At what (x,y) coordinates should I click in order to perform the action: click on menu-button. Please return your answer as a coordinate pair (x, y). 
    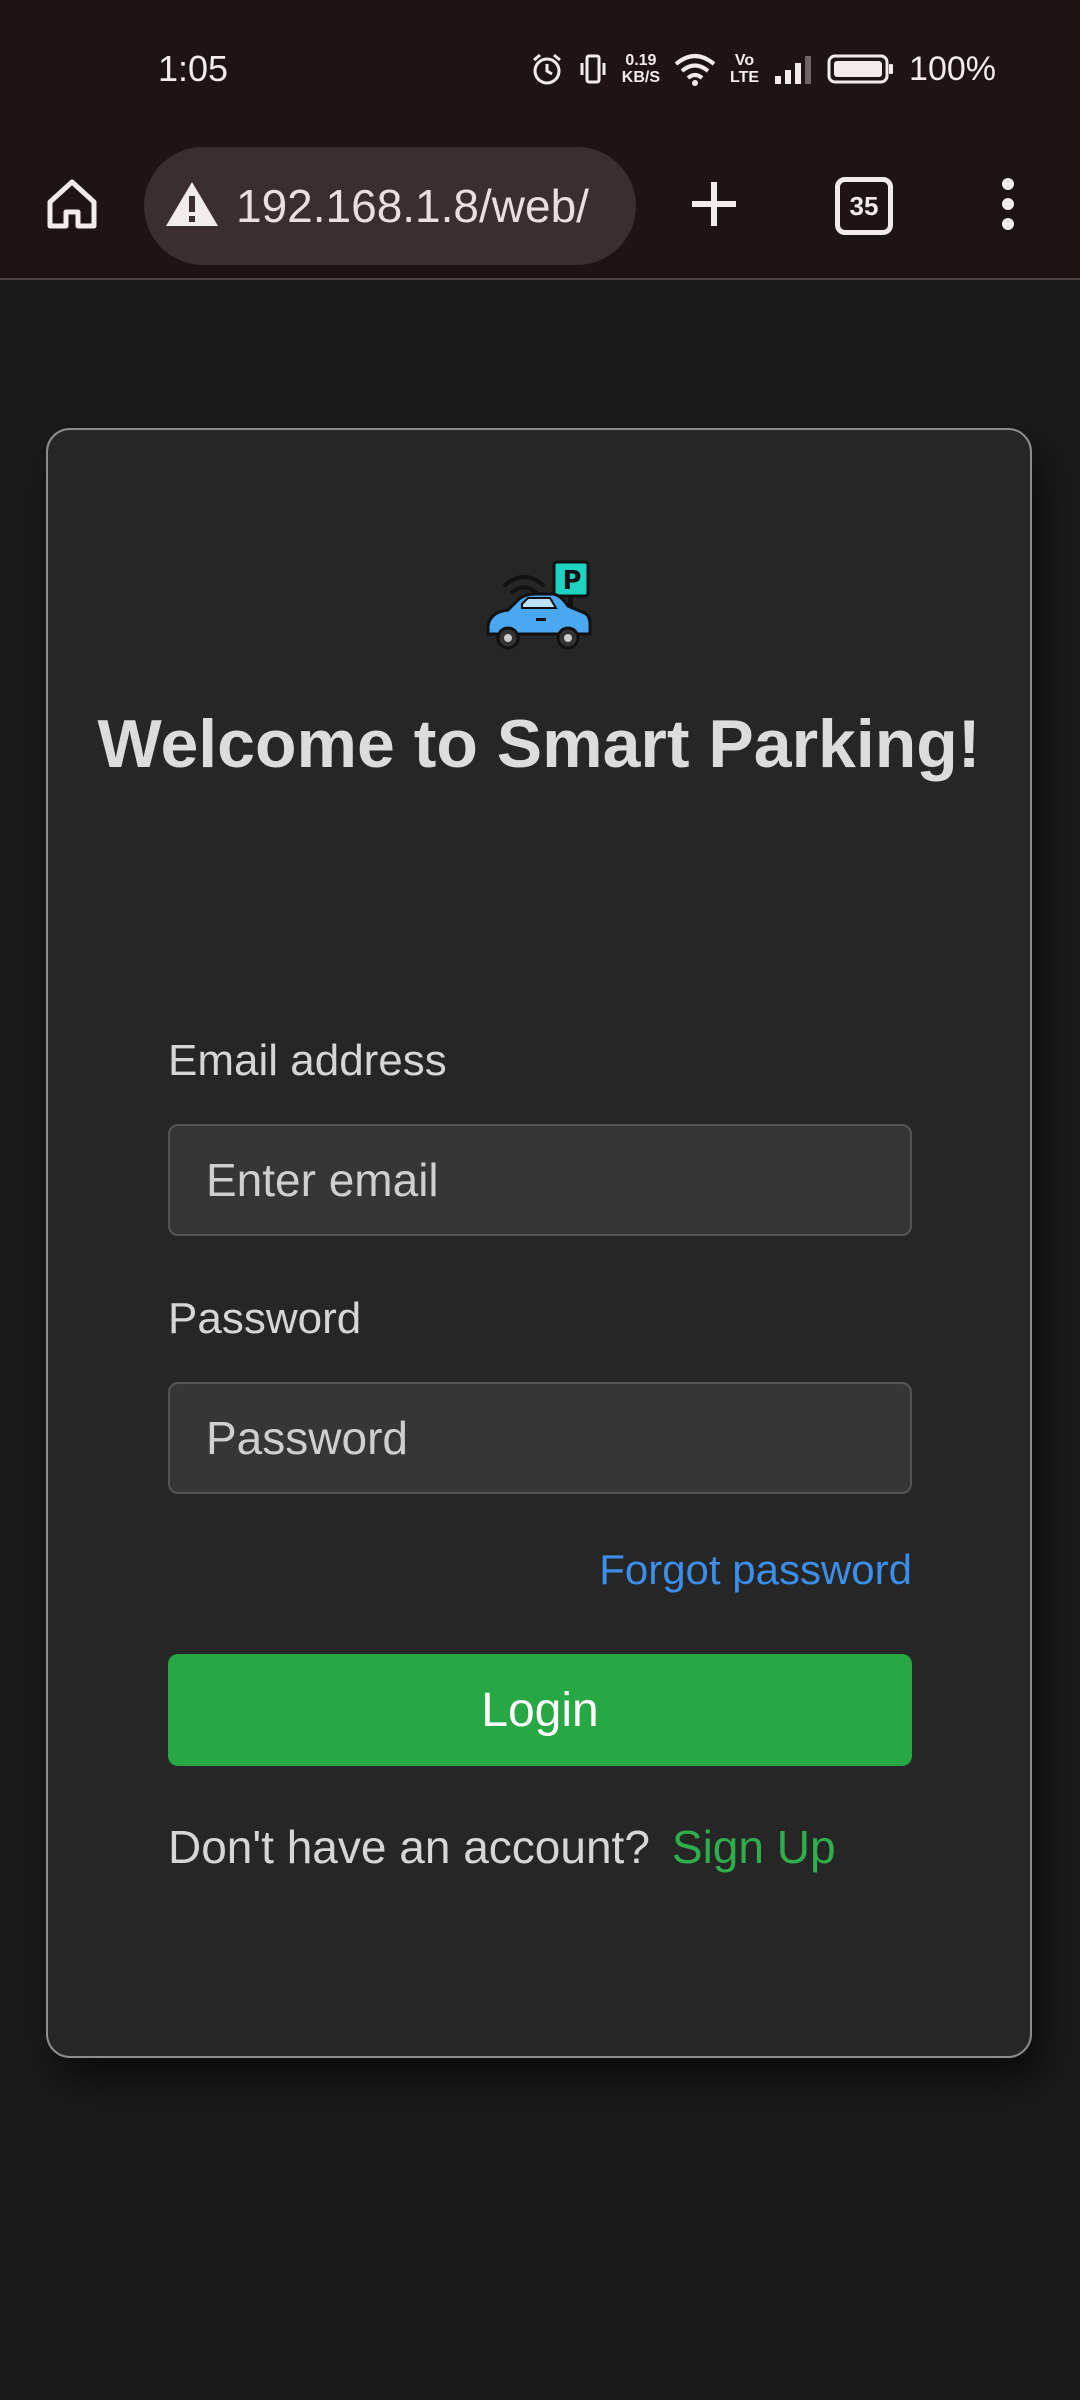
    Looking at the image, I should click on (1008, 206).